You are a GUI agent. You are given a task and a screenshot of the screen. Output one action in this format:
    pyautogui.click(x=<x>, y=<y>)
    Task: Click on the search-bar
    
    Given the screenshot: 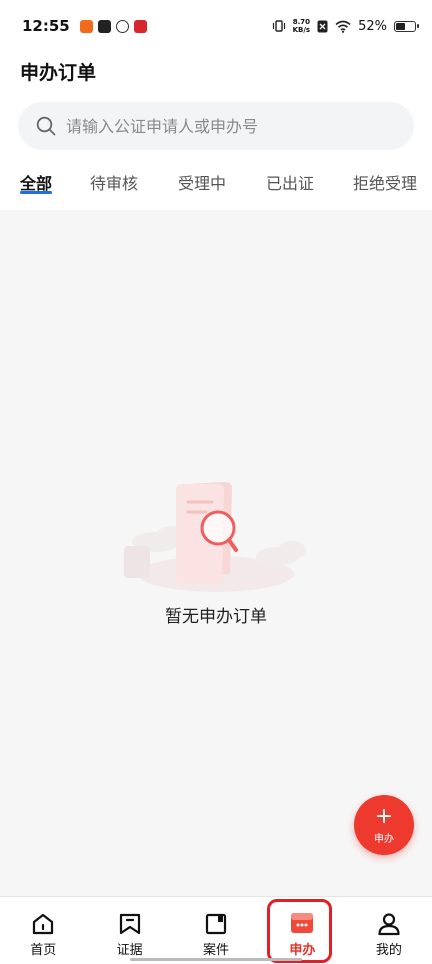 What is the action you would take?
    pyautogui.click(x=216, y=126)
    